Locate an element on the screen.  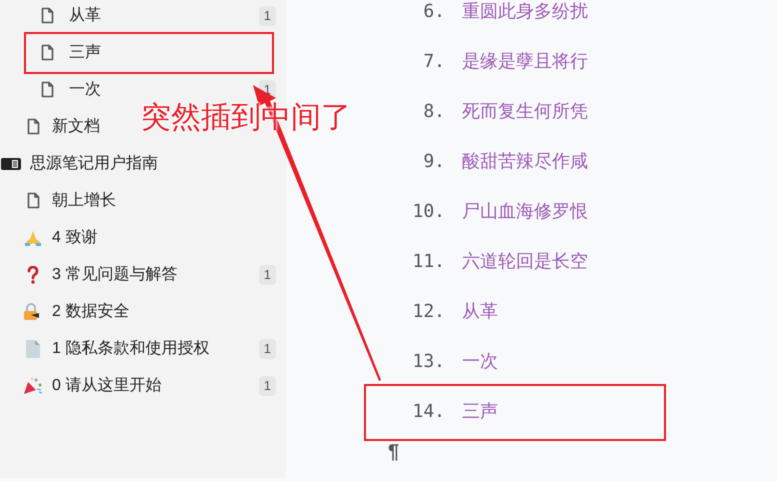
list-item-text: 重圆此身多纷扰 is located at coordinates (525, 11).